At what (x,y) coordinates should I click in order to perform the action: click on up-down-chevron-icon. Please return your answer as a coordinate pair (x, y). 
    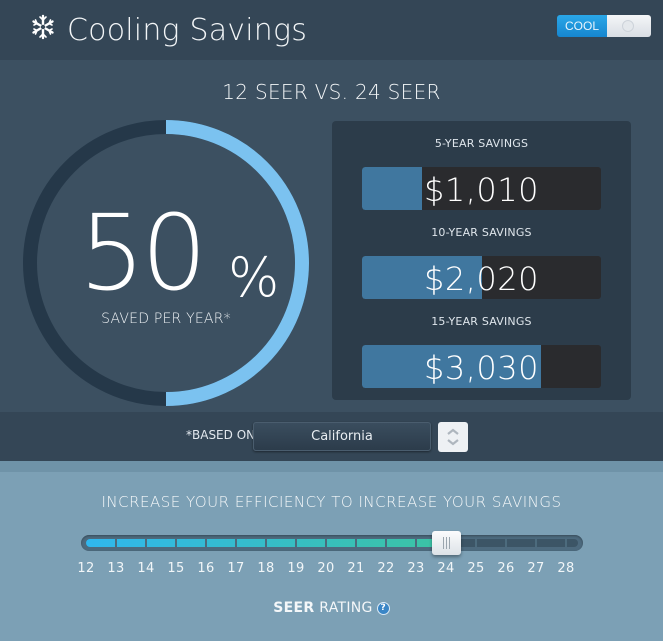
    Looking at the image, I should click on (453, 437).